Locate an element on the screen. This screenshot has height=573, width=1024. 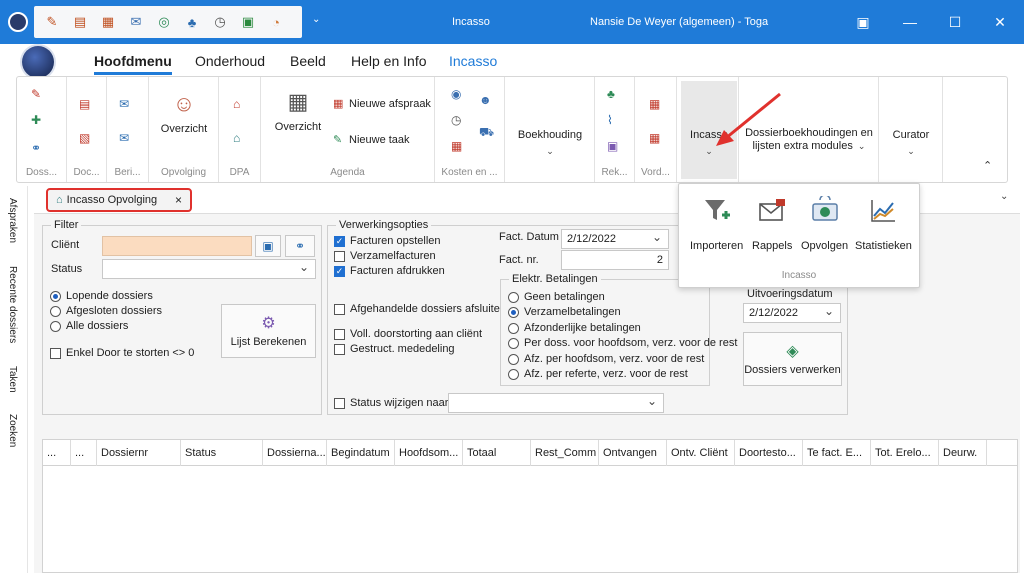
qat-timer-icon: ◷ is located at coordinates (220, 22).